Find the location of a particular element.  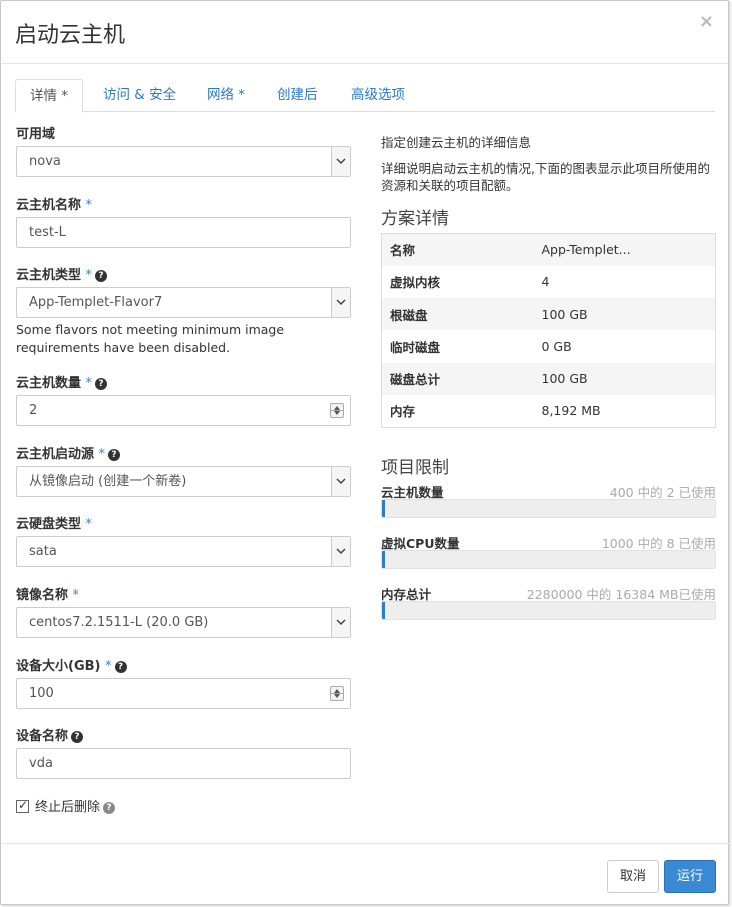

flavor-select: App-Templet-Flavor7 is located at coordinates (183, 302).